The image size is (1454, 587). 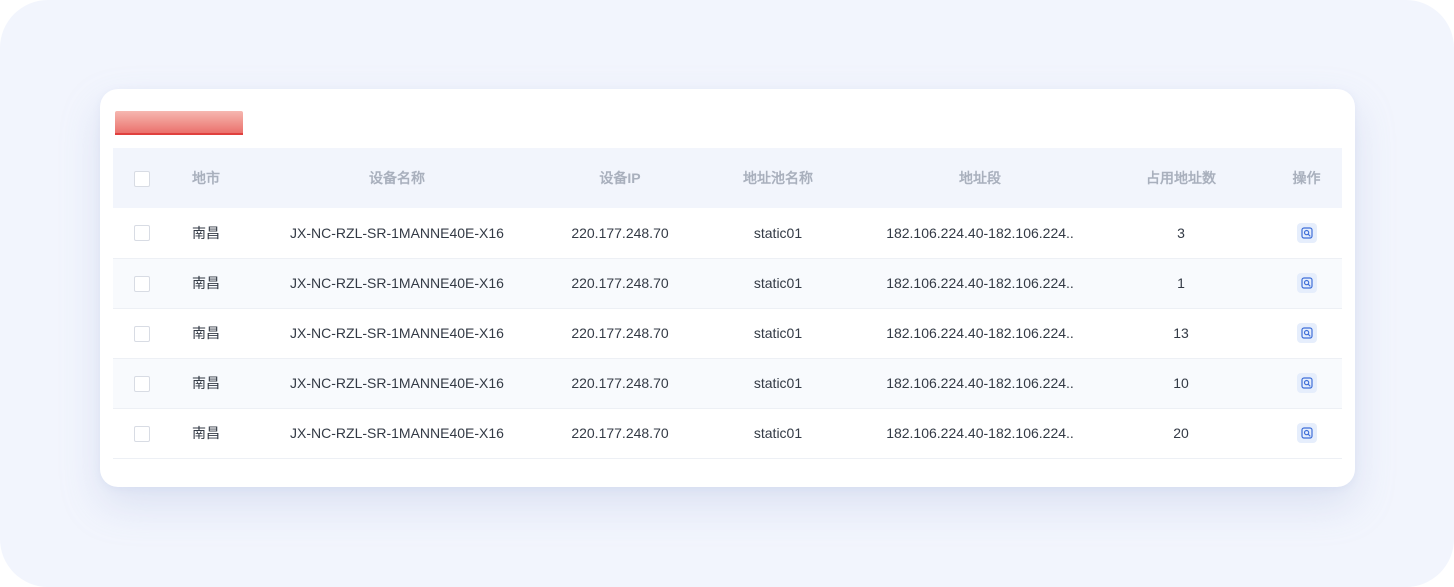 I want to click on col-header-actions: 操作, so click(x=1306, y=178).